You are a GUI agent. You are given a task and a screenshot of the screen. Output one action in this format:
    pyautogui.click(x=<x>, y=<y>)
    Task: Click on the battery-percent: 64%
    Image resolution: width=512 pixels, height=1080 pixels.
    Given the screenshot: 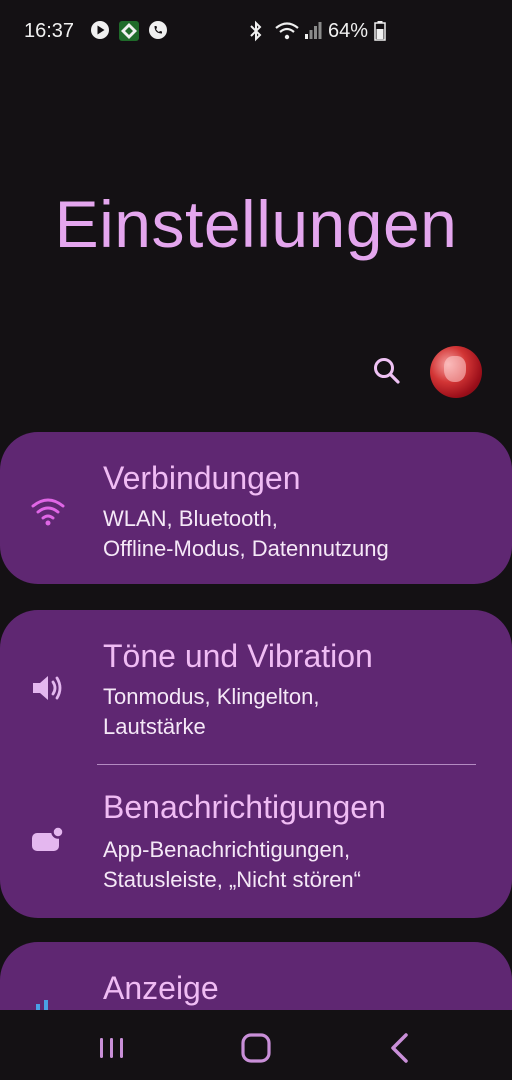 What is the action you would take?
    pyautogui.click(x=348, y=31)
    